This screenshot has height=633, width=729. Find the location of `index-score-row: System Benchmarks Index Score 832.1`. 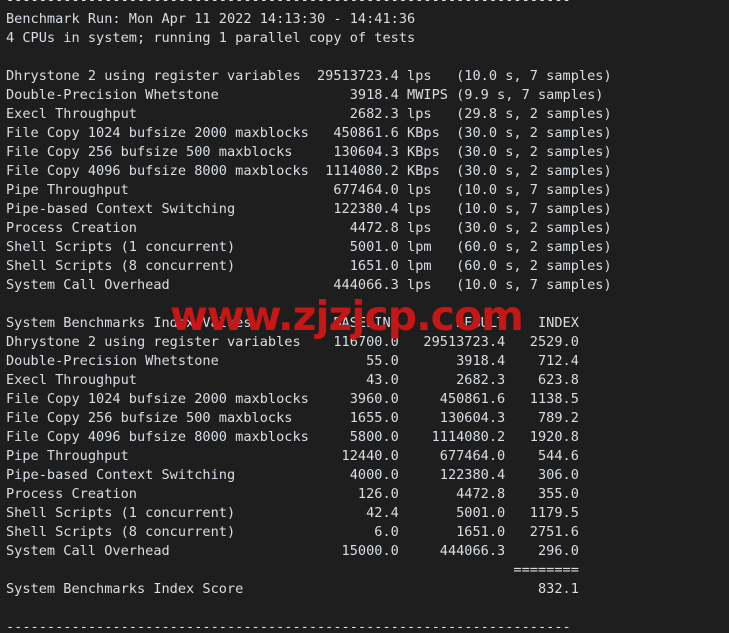

index-score-row: System Benchmarks Index Score 832.1 is located at coordinates (292, 589).